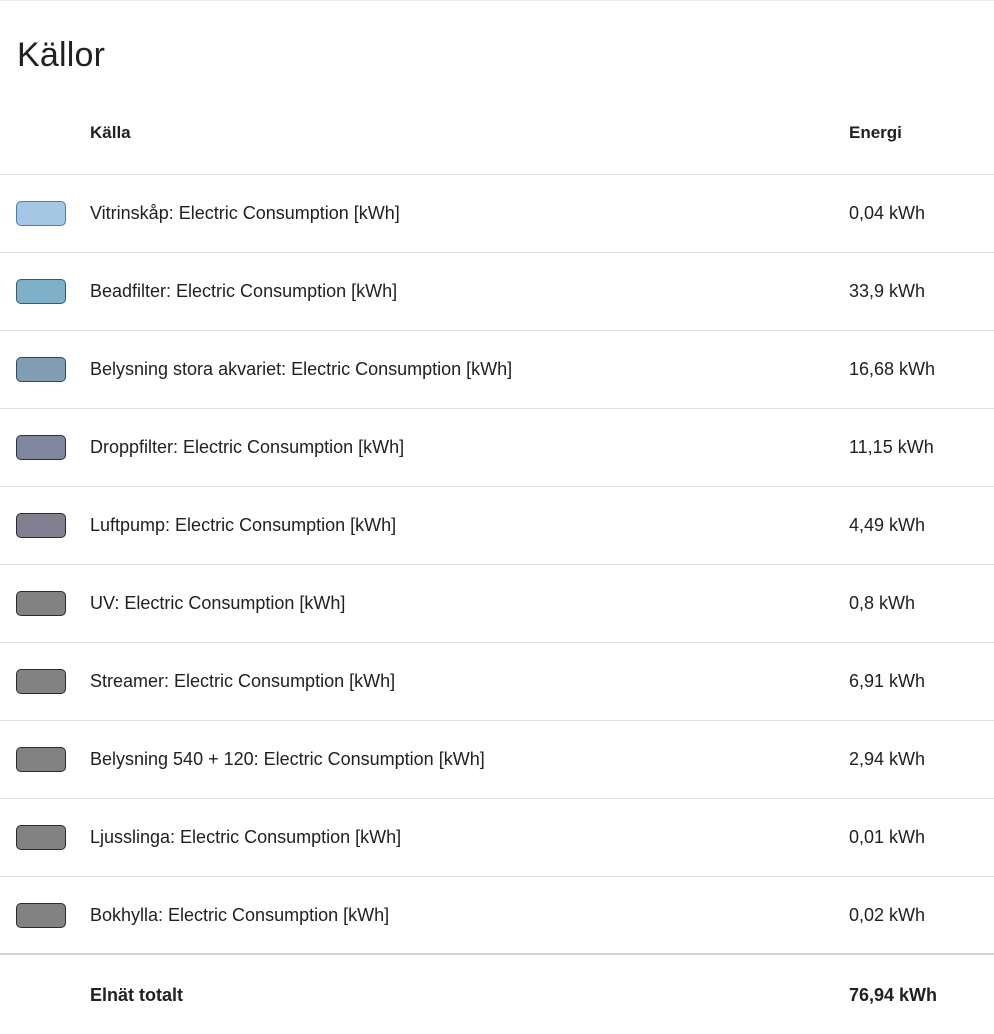 This screenshot has height=1034, width=994. What do you see at coordinates (875, 132) in the screenshot?
I see `energy-column-header: Energi` at bounding box center [875, 132].